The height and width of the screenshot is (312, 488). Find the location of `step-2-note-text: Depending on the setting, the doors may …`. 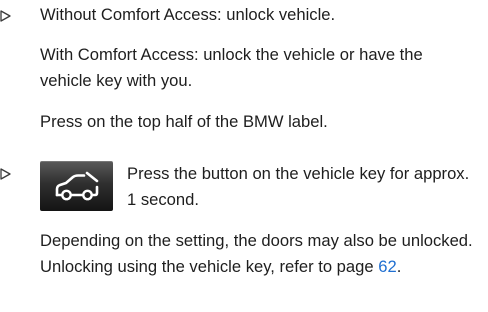

step-2-note-text: Depending on the setting, the doors may … is located at coordinates (256, 254).